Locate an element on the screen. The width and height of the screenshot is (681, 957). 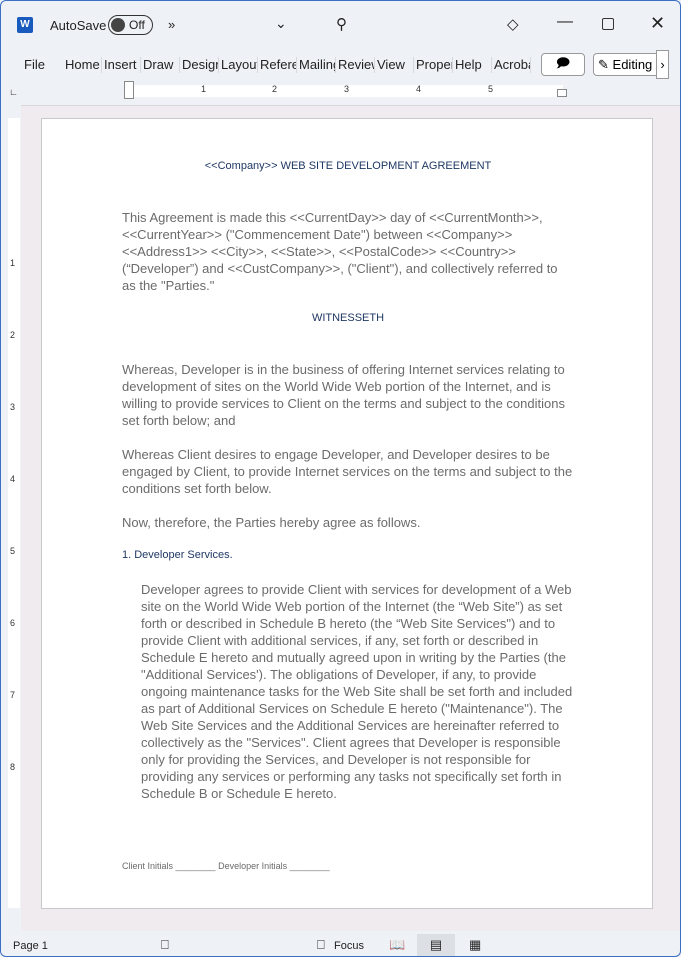
proofing-icon: ⎕ is located at coordinates (165, 945).